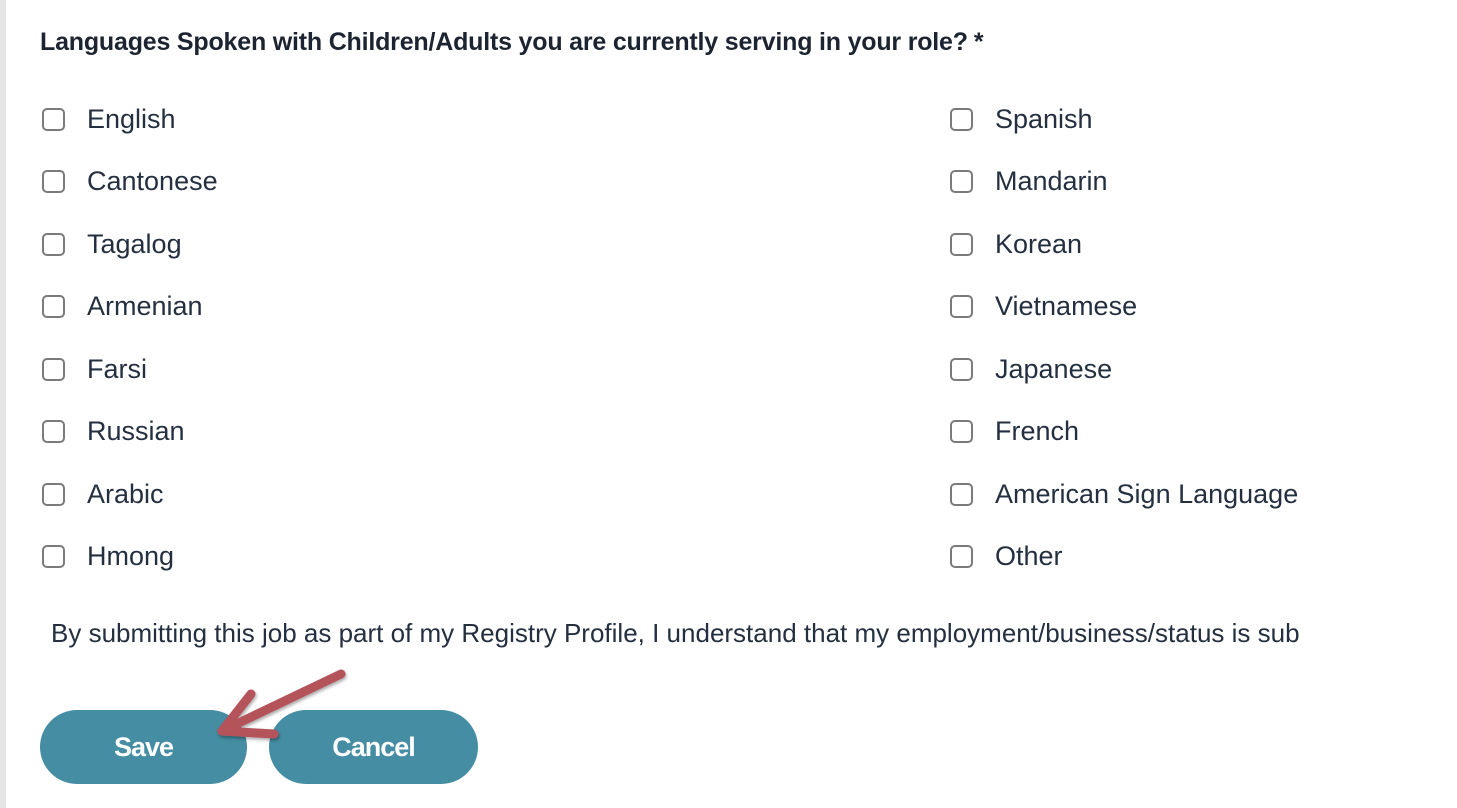 The image size is (1457, 808). Describe the element at coordinates (125, 494) in the screenshot. I see `option-label: Arabic` at that location.